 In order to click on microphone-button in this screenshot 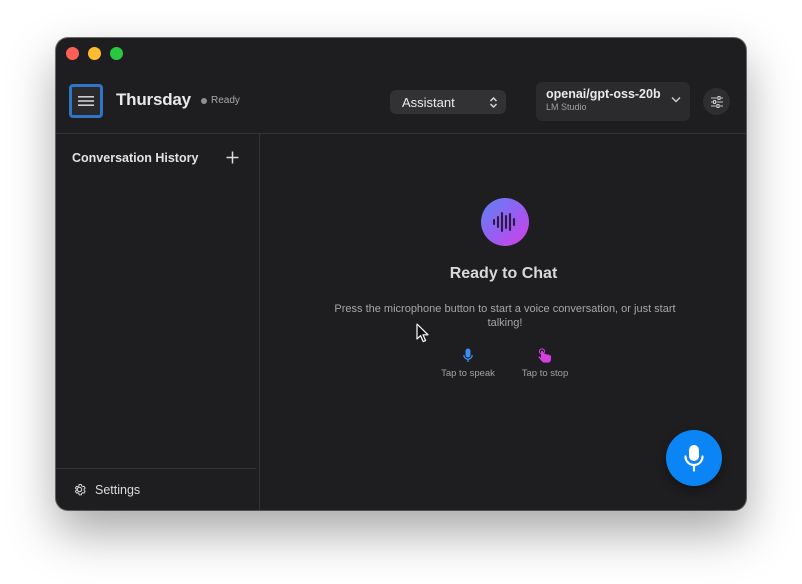, I will do `click(694, 458)`.